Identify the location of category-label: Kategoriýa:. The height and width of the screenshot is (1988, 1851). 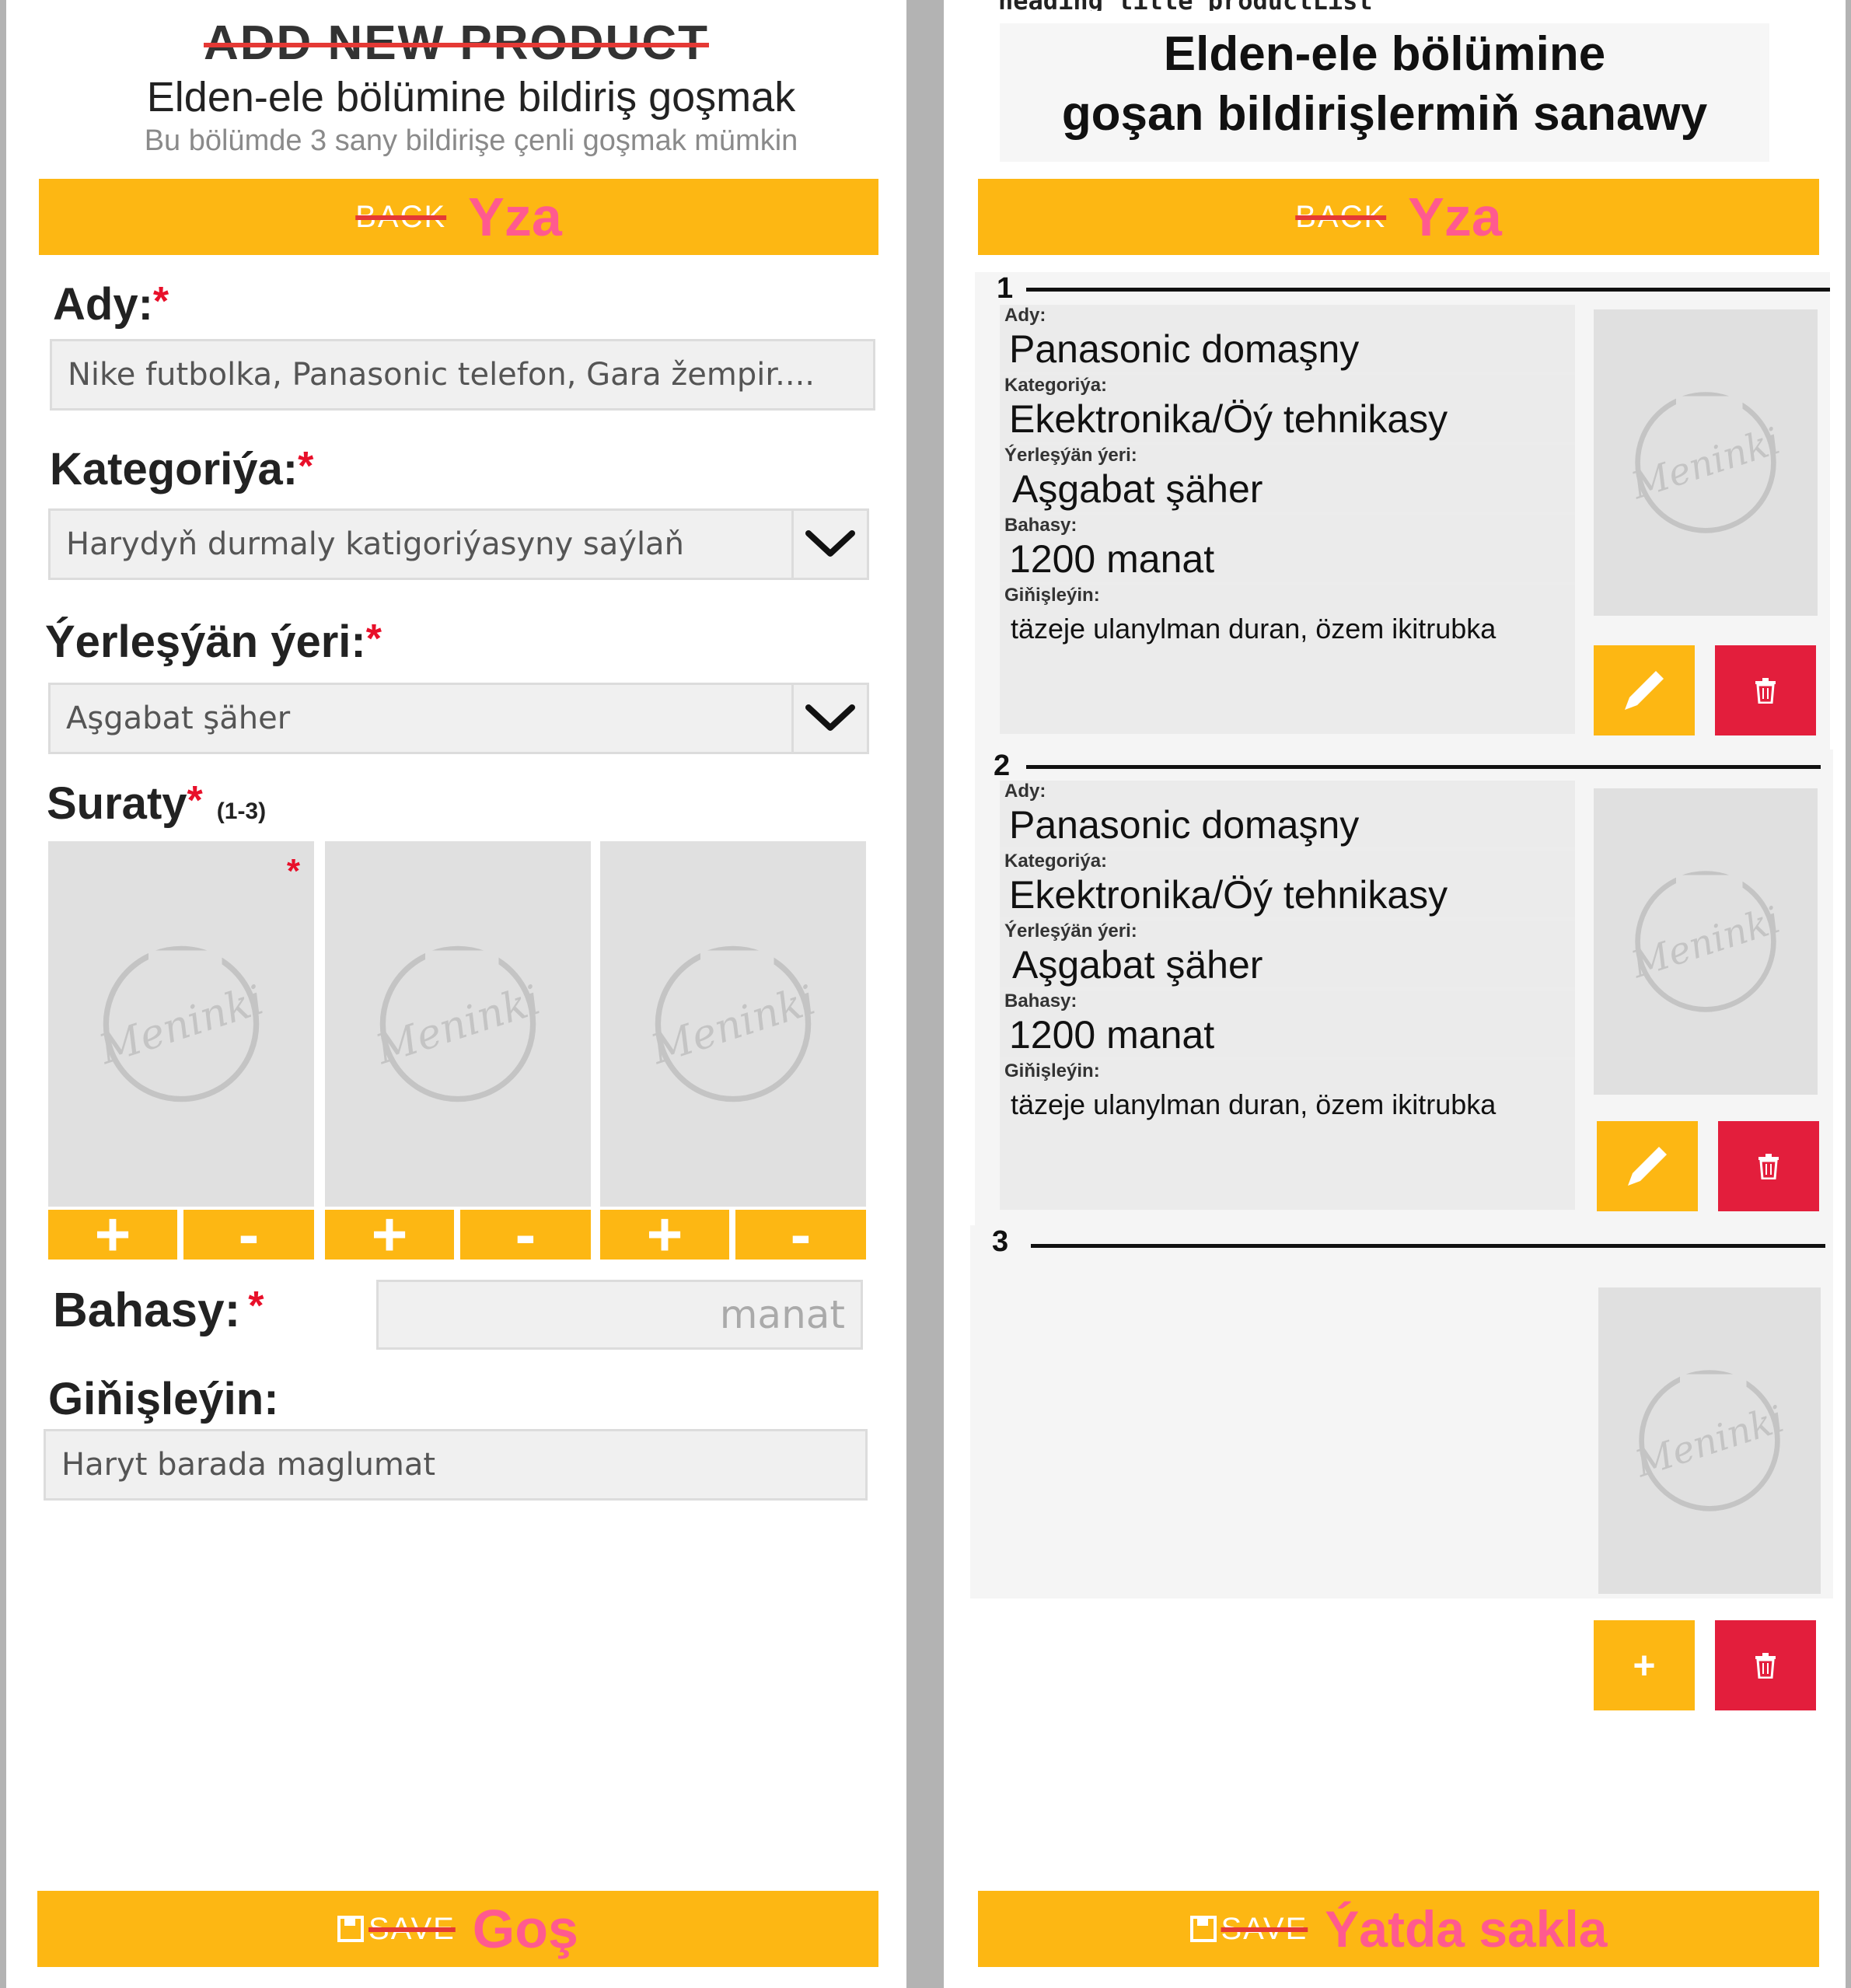
(1056, 862).